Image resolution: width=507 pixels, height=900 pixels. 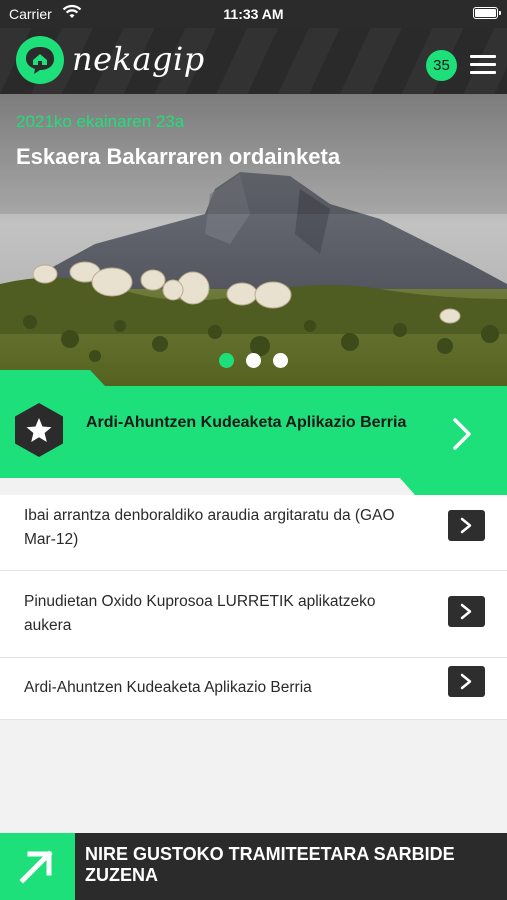 What do you see at coordinates (253, 61) in the screenshot?
I see `app-header: nekagip 35` at bounding box center [253, 61].